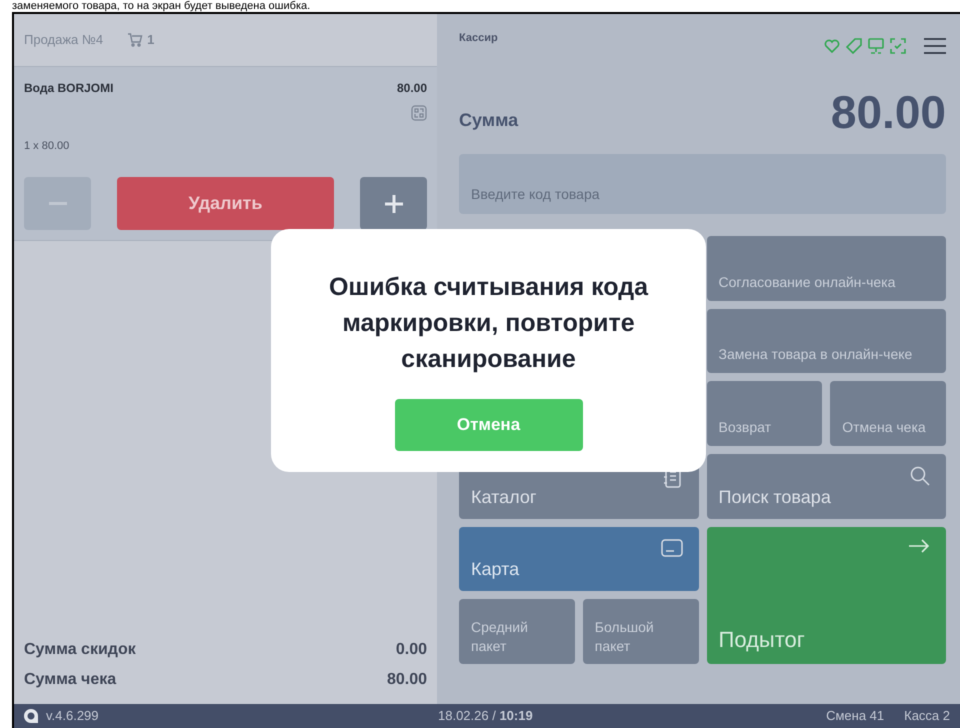  Describe the element at coordinates (47, 146) in the screenshot. I see `item-quantity: 1 x 80.00` at that location.